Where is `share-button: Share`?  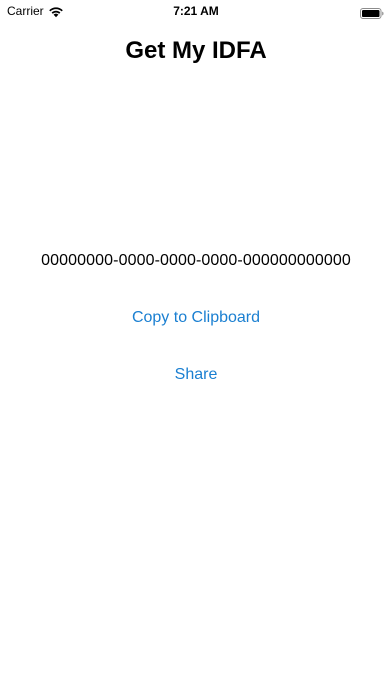 share-button: Share is located at coordinates (196, 375).